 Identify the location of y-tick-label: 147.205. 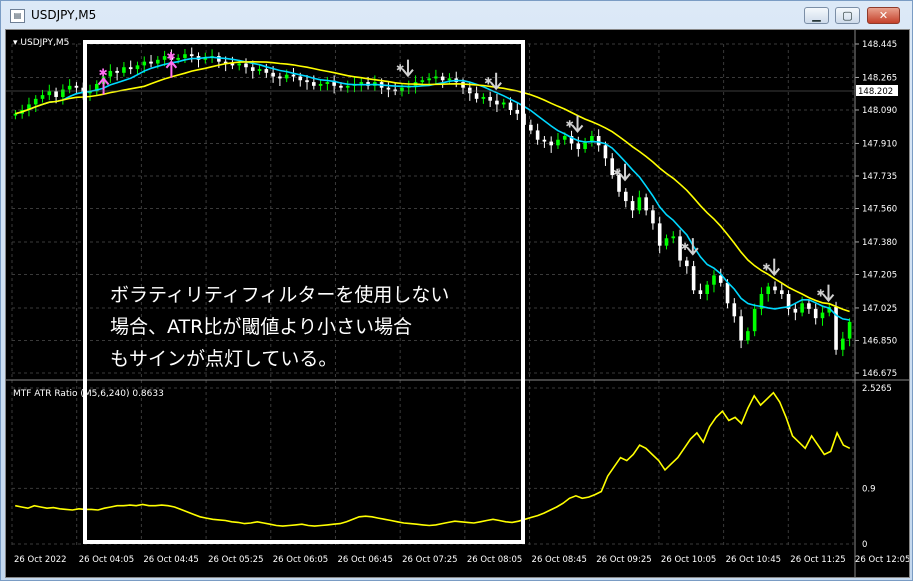
(879, 275).